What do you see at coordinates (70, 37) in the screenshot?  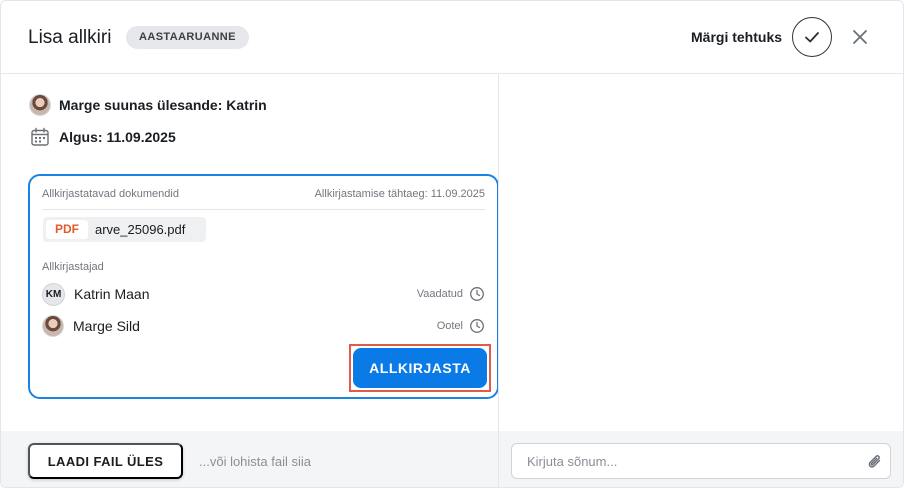 I see `modal-title: Lisa allkiri` at bounding box center [70, 37].